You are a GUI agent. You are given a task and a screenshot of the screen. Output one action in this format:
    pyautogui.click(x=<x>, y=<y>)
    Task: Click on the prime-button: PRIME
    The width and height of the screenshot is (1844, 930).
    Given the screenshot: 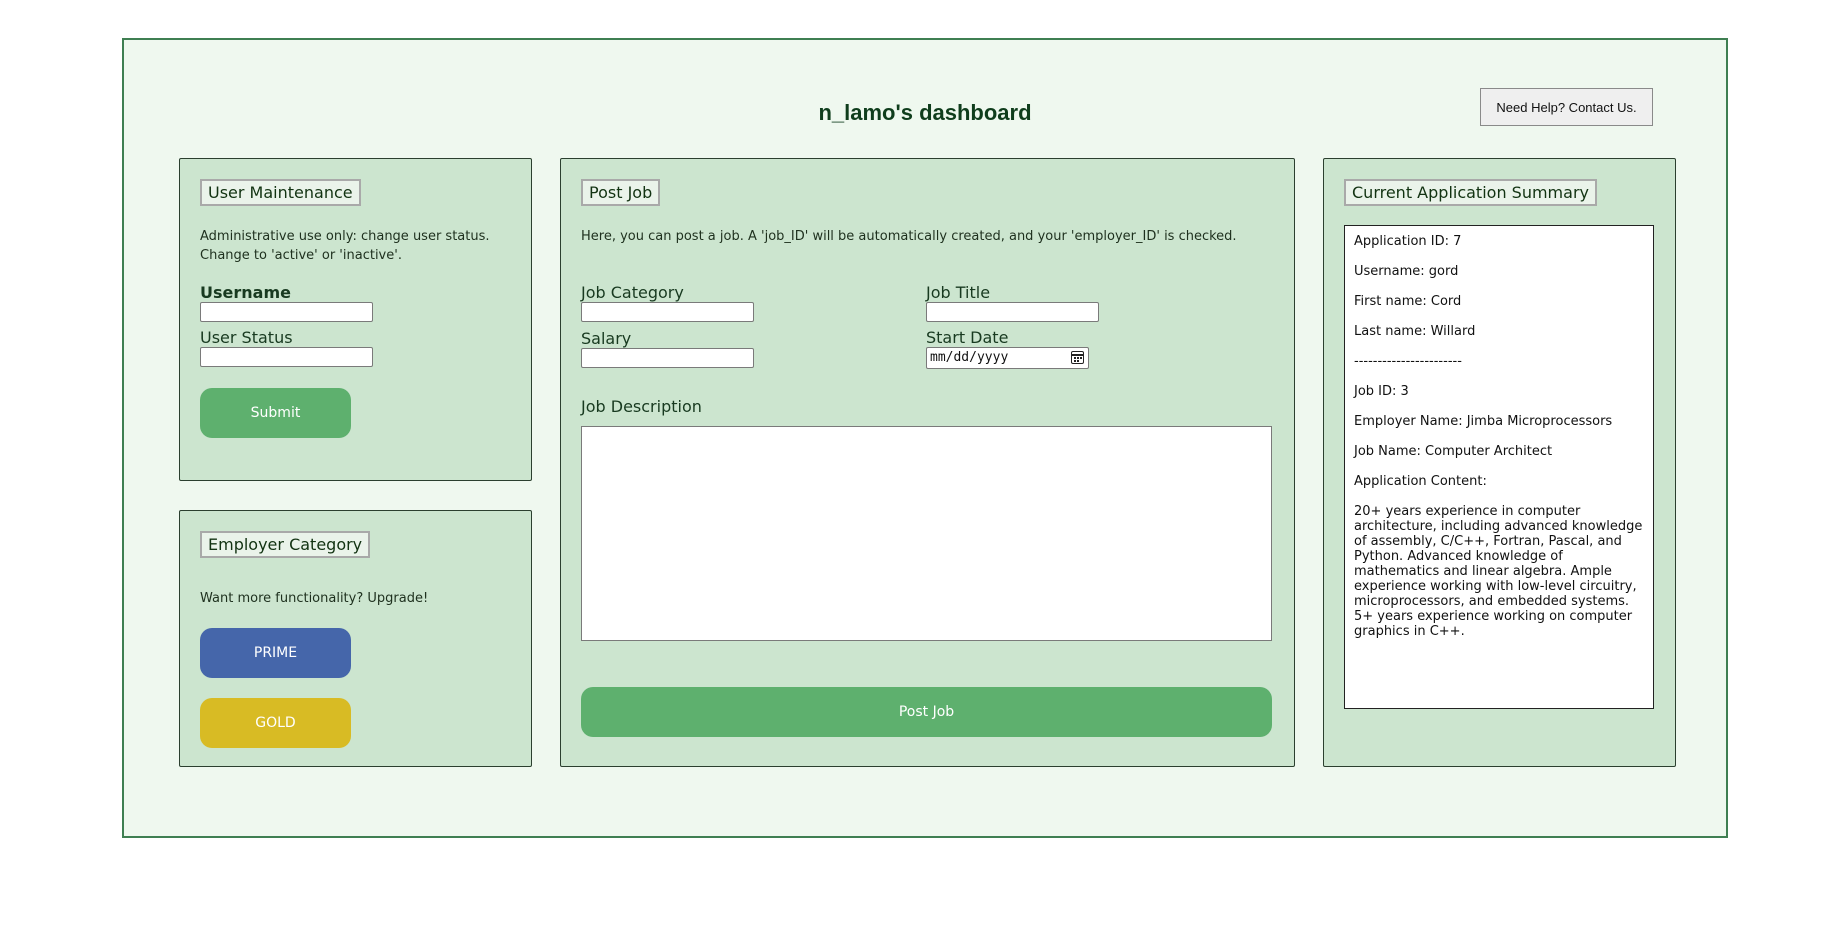 What is the action you would take?
    pyautogui.click(x=275, y=653)
    